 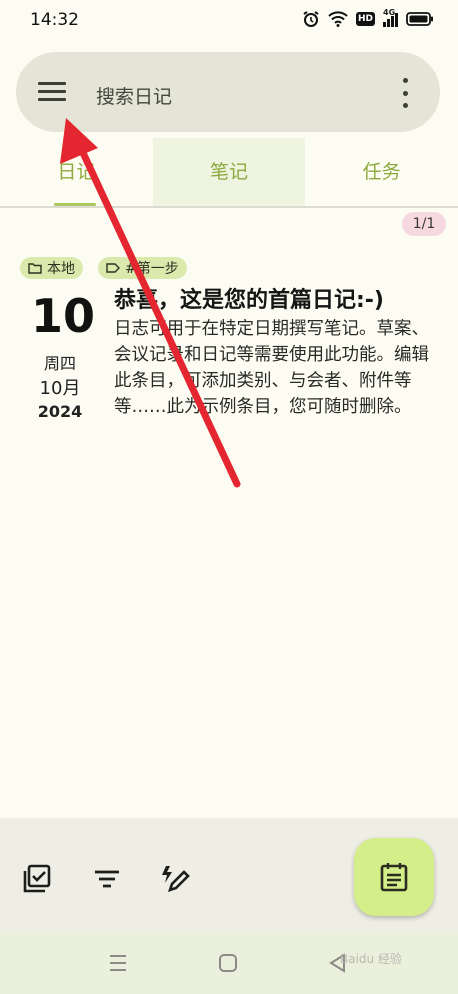 I want to click on tabs-divider, so click(x=229, y=207).